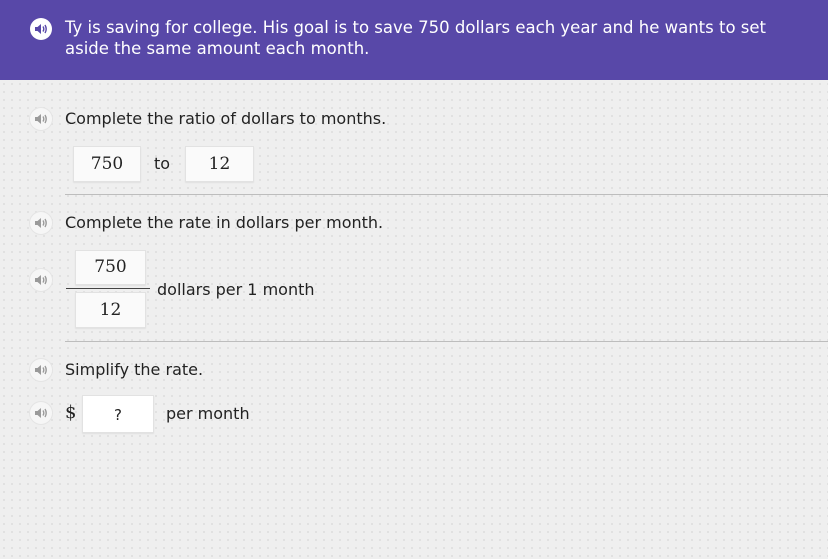 This screenshot has width=828, height=559. I want to click on fraction-bar, so click(108, 288).